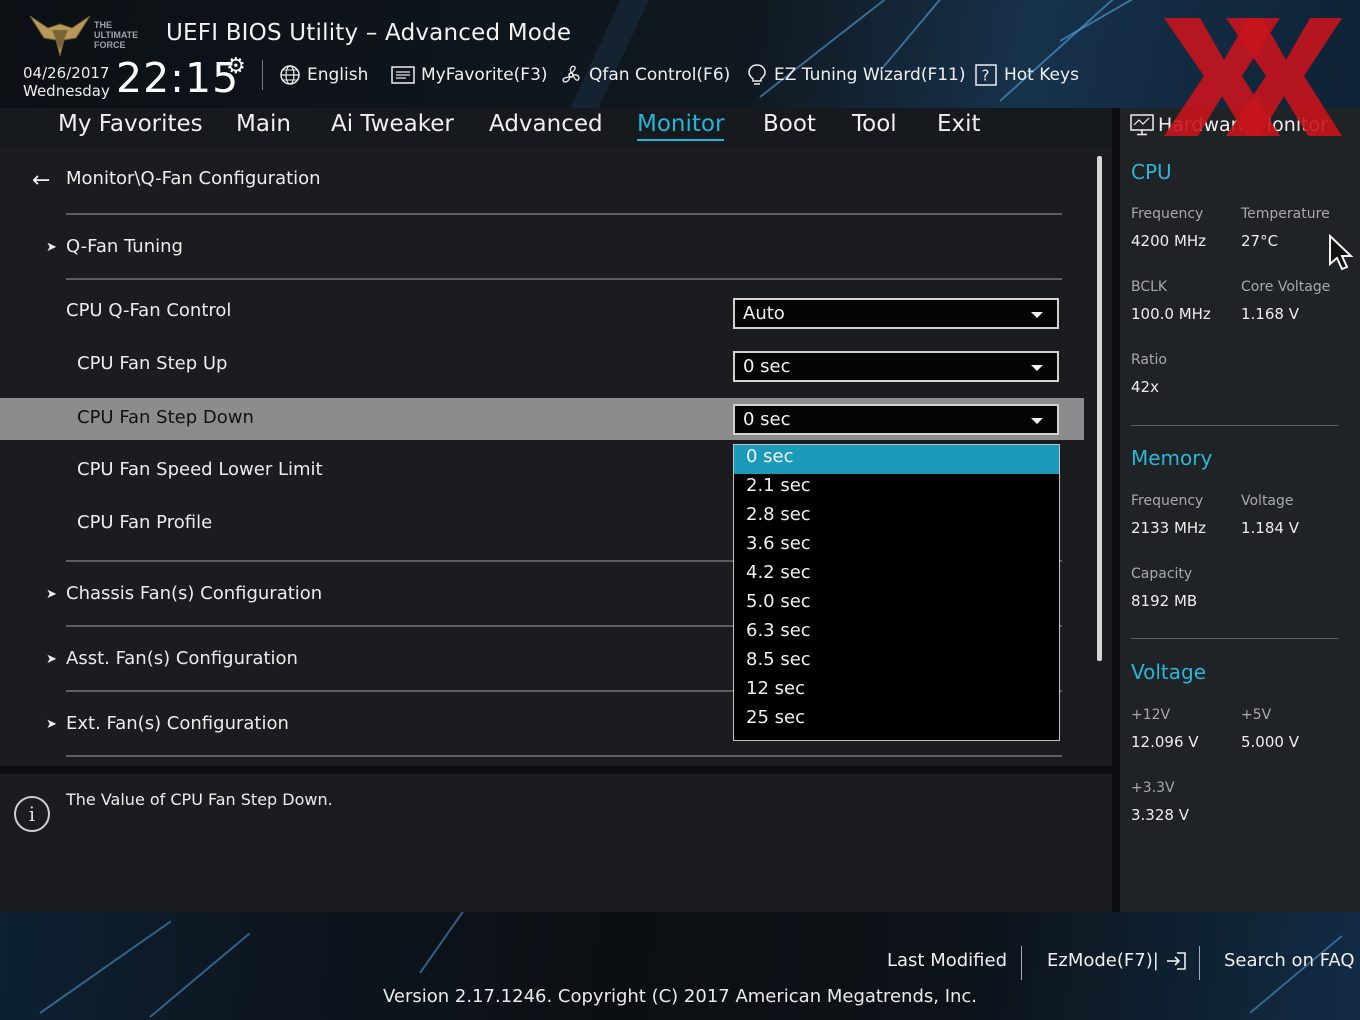  I want to click on help-info-panel: i The Value of CPU Fan Step Down., so click(556, 843).